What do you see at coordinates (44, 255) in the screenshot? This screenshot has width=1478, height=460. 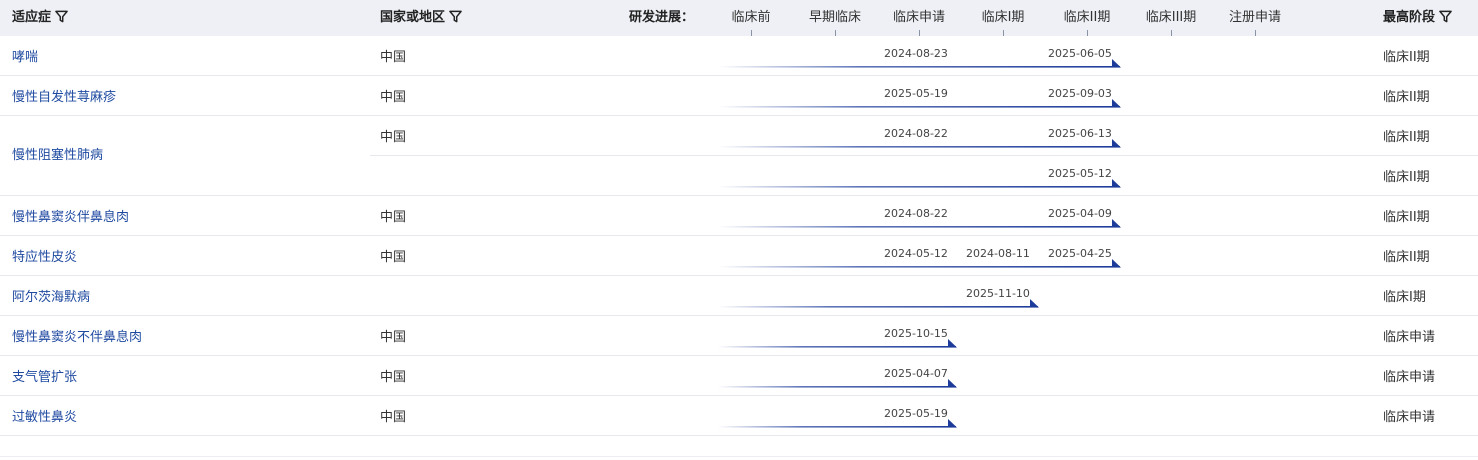 I see `indication-link: 特应性皮炎` at bounding box center [44, 255].